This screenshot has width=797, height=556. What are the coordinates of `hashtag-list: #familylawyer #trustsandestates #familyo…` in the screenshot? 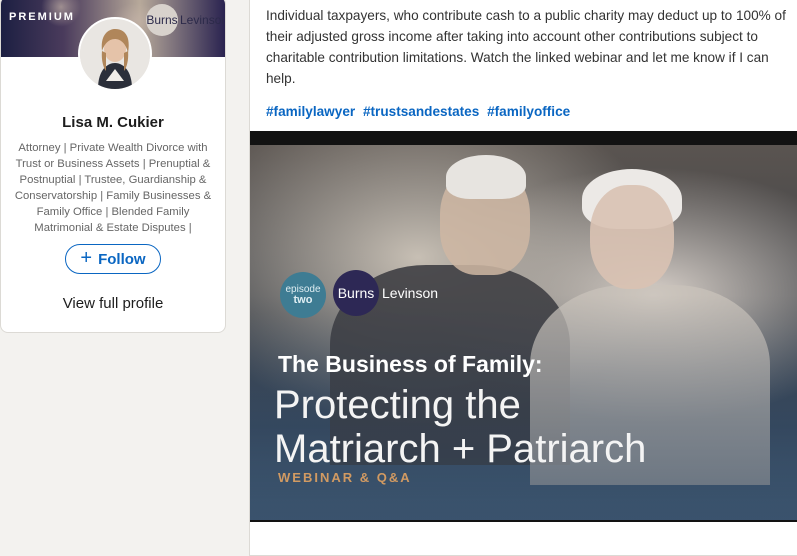 It's located at (420, 111).